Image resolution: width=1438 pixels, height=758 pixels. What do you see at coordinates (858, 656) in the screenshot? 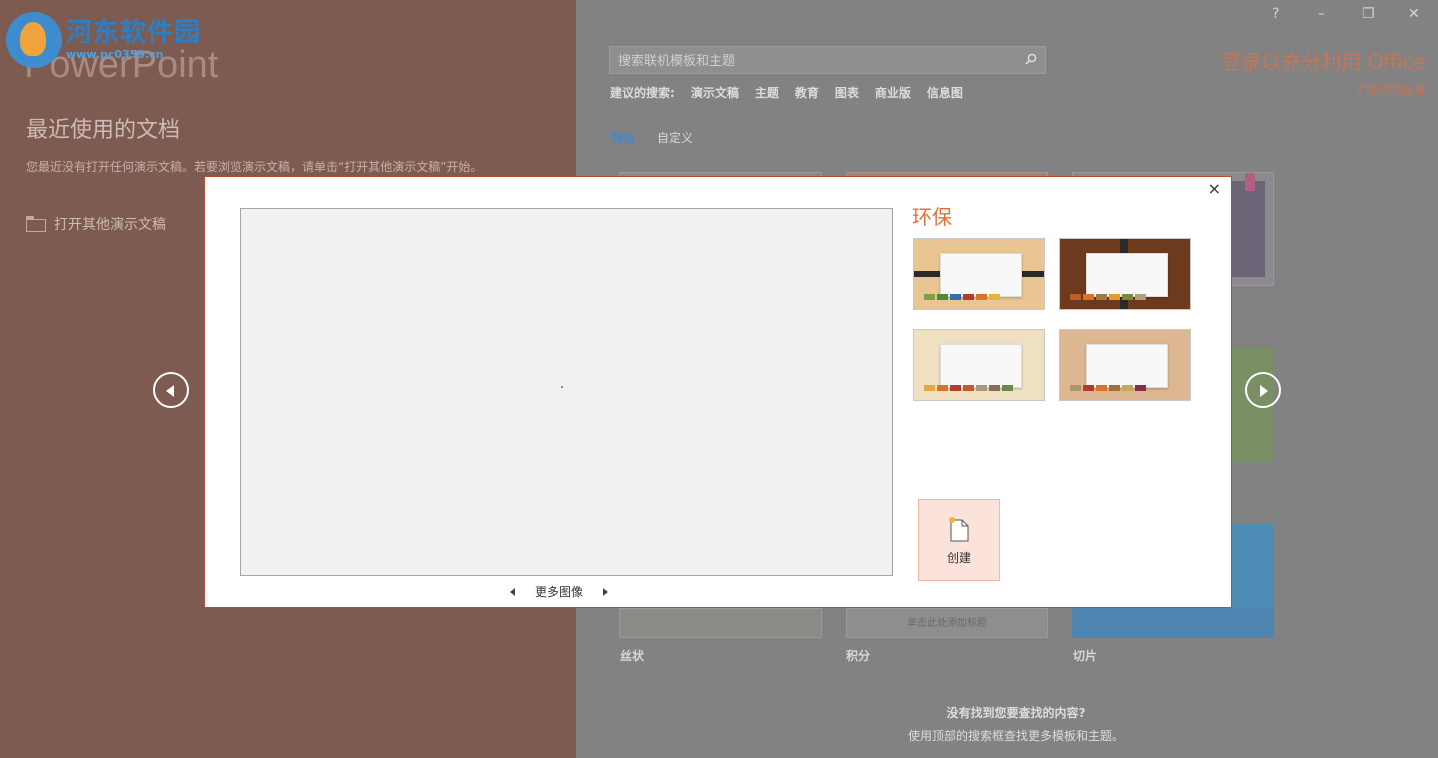
I see `template-label: 积分` at bounding box center [858, 656].